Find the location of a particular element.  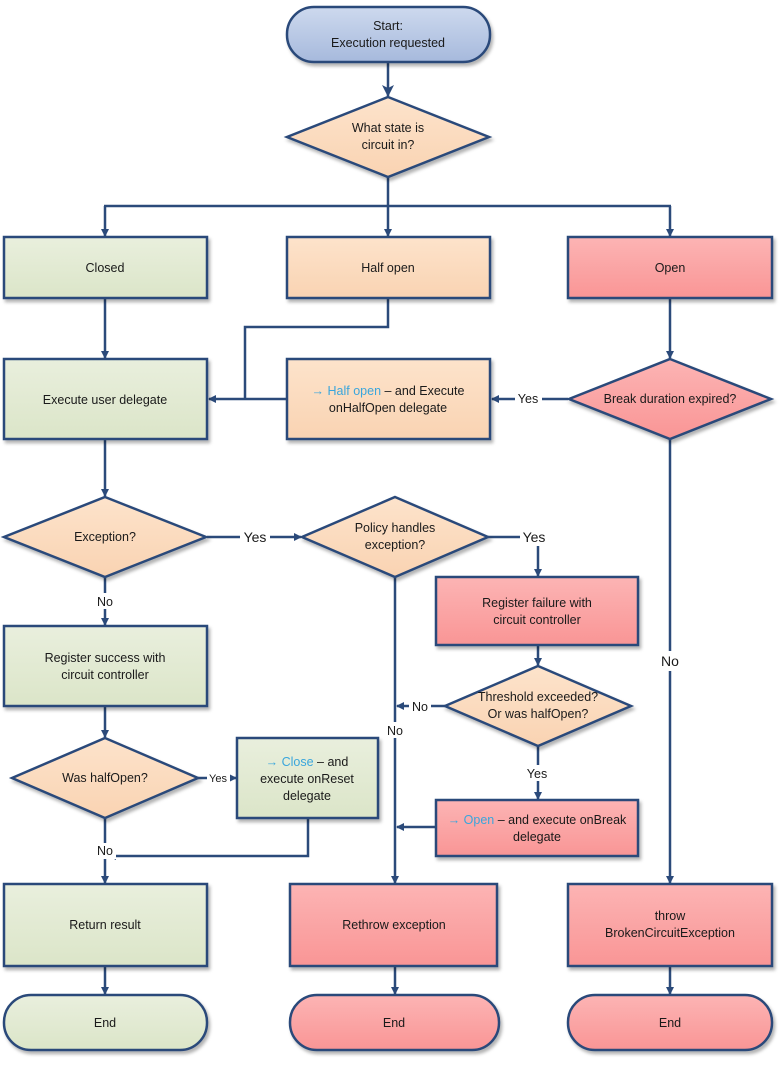

svg-text: exception? is located at coordinates (395, 545).